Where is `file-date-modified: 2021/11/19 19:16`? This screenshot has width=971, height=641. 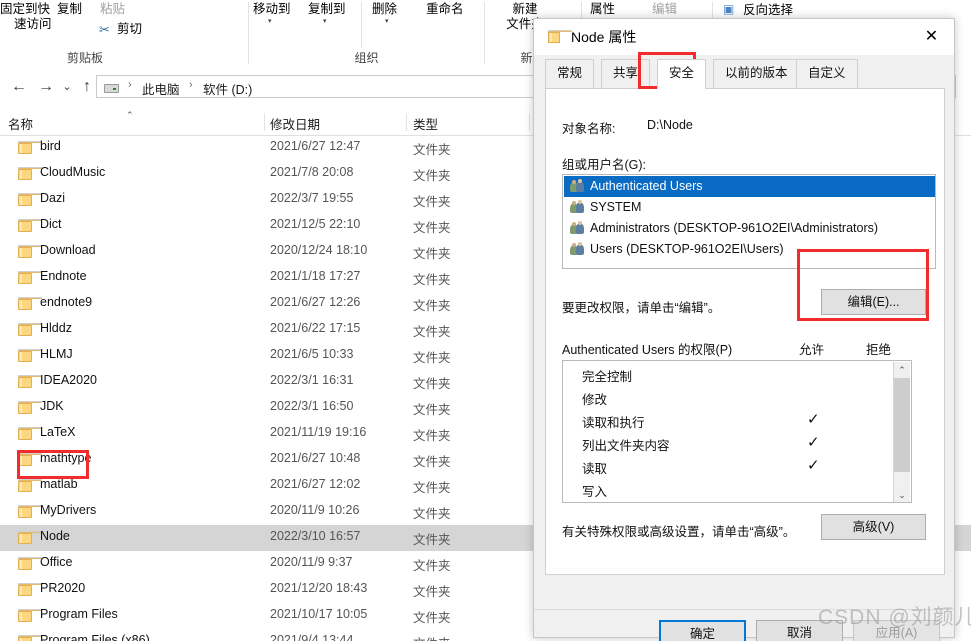 file-date-modified: 2021/11/19 19:16 is located at coordinates (318, 432).